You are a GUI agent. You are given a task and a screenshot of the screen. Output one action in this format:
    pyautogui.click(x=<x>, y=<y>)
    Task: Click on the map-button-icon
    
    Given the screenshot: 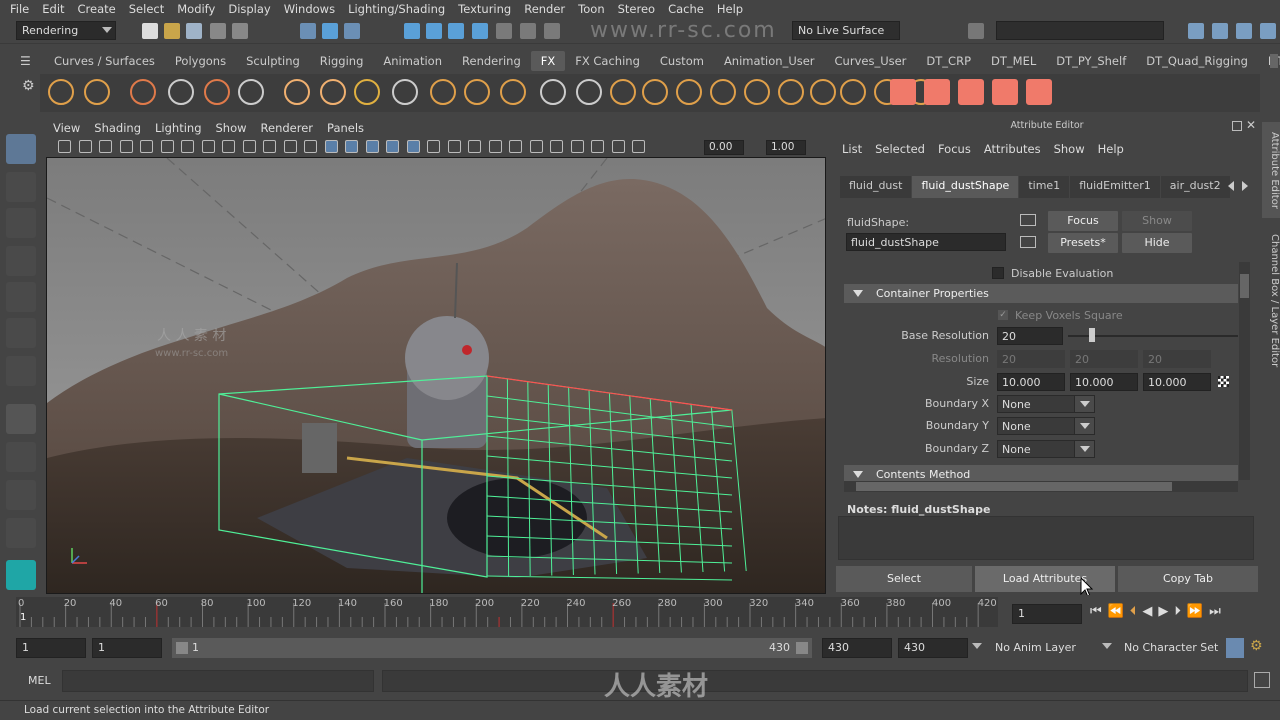 What is the action you would take?
    pyautogui.click(x=1223, y=381)
    